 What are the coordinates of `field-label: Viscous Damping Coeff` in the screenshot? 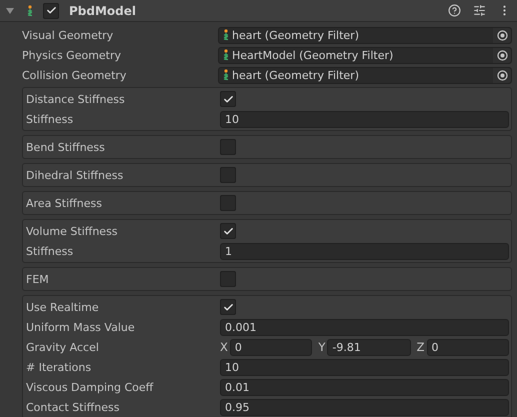 It's located at (90, 387).